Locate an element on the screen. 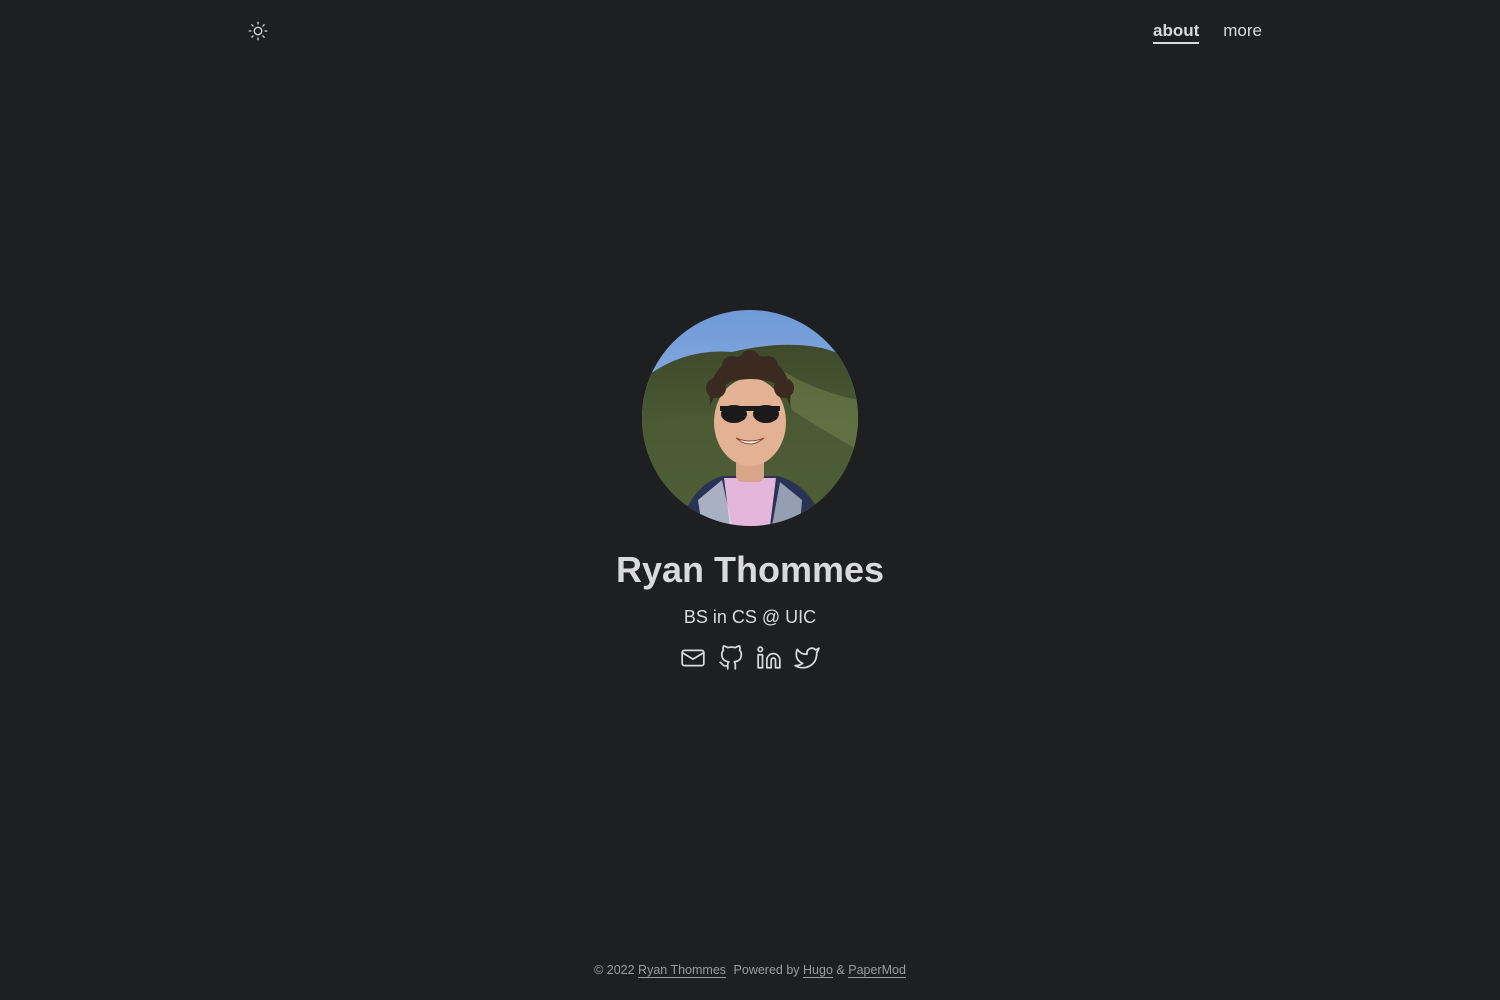  linkedin-icon is located at coordinates (769, 657).